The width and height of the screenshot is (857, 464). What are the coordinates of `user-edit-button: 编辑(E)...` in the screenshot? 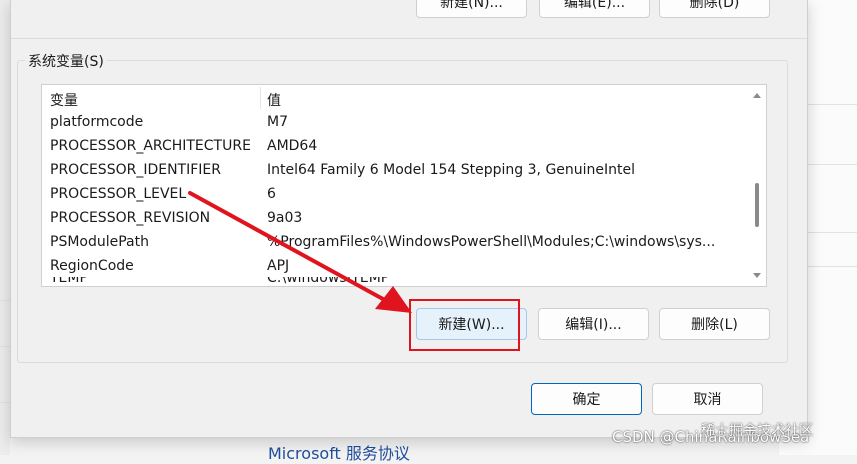 It's located at (594, 9).